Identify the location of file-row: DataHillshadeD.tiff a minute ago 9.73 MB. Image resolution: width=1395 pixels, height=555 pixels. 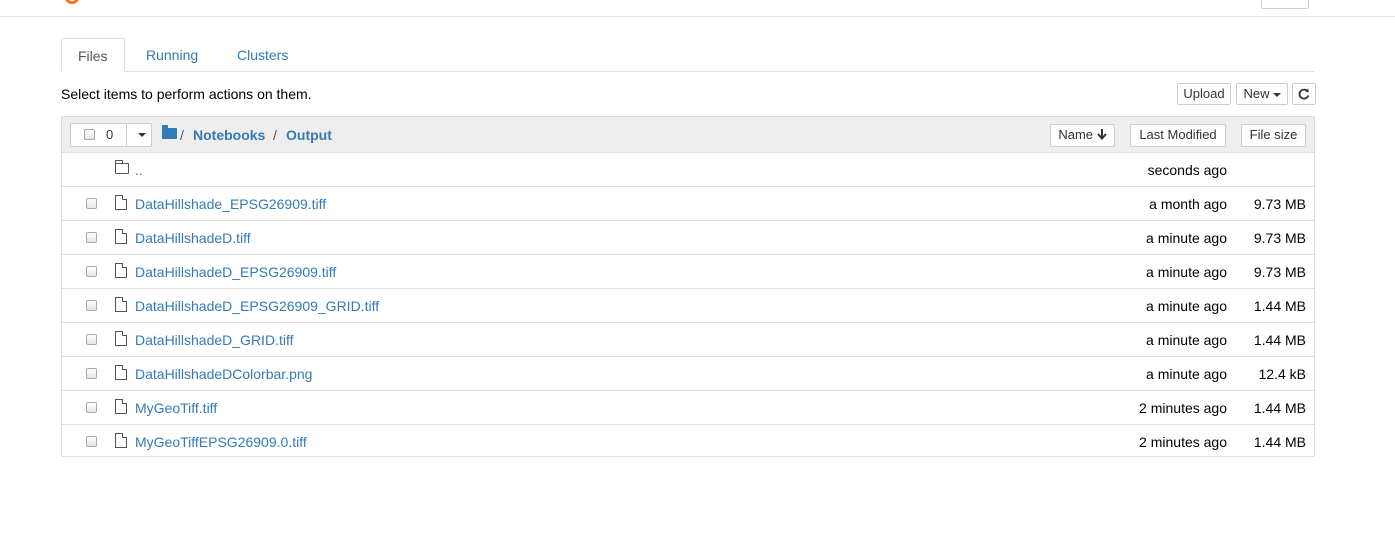
(688, 238).